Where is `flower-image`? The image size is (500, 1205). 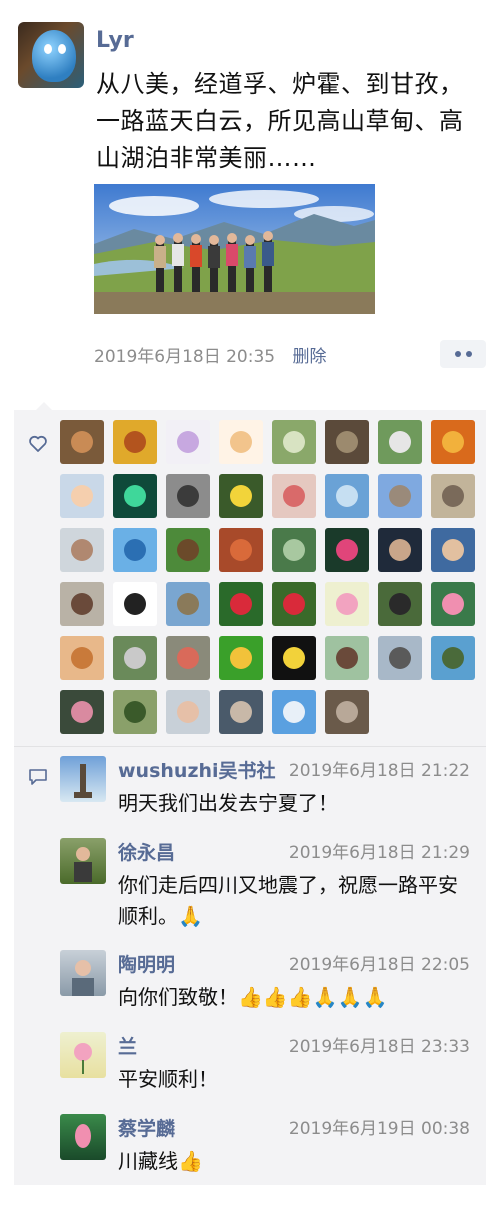
flower-image is located at coordinates (83, 1058).